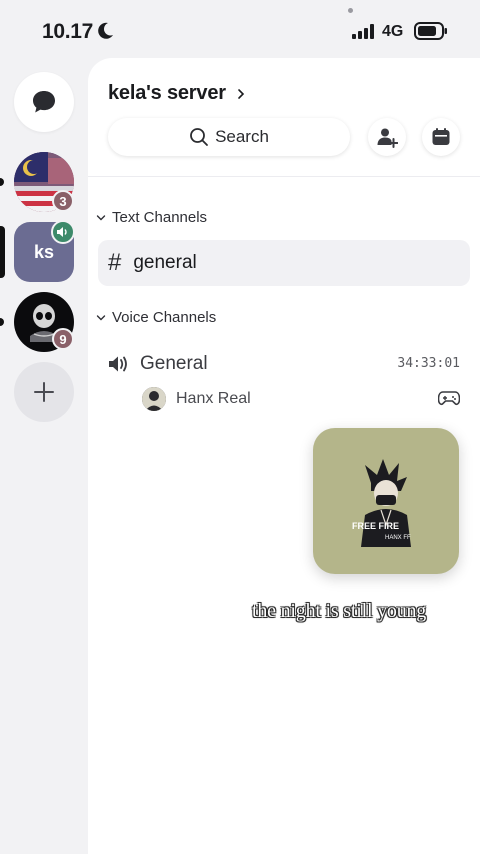 This screenshot has width=480, height=854. What do you see at coordinates (167, 93) in the screenshot?
I see `server-name: kela's server` at bounding box center [167, 93].